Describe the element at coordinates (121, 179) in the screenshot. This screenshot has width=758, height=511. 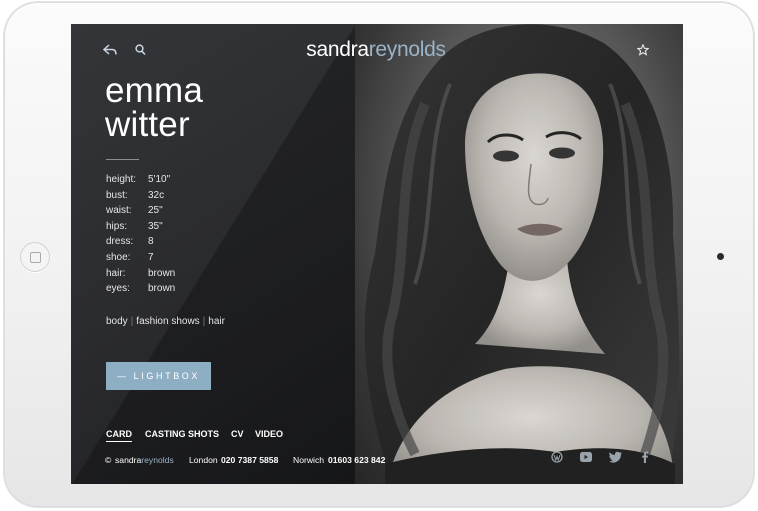
I see `stat-label: height:` at that location.